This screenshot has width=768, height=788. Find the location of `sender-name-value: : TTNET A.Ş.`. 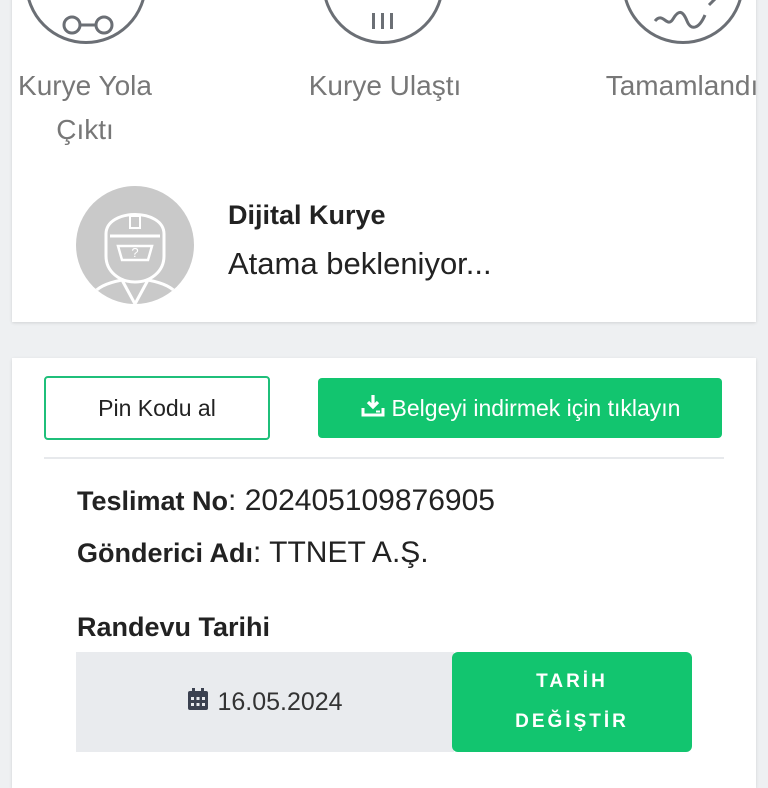

sender-name-value: : TTNET A.Ş. is located at coordinates (341, 552).